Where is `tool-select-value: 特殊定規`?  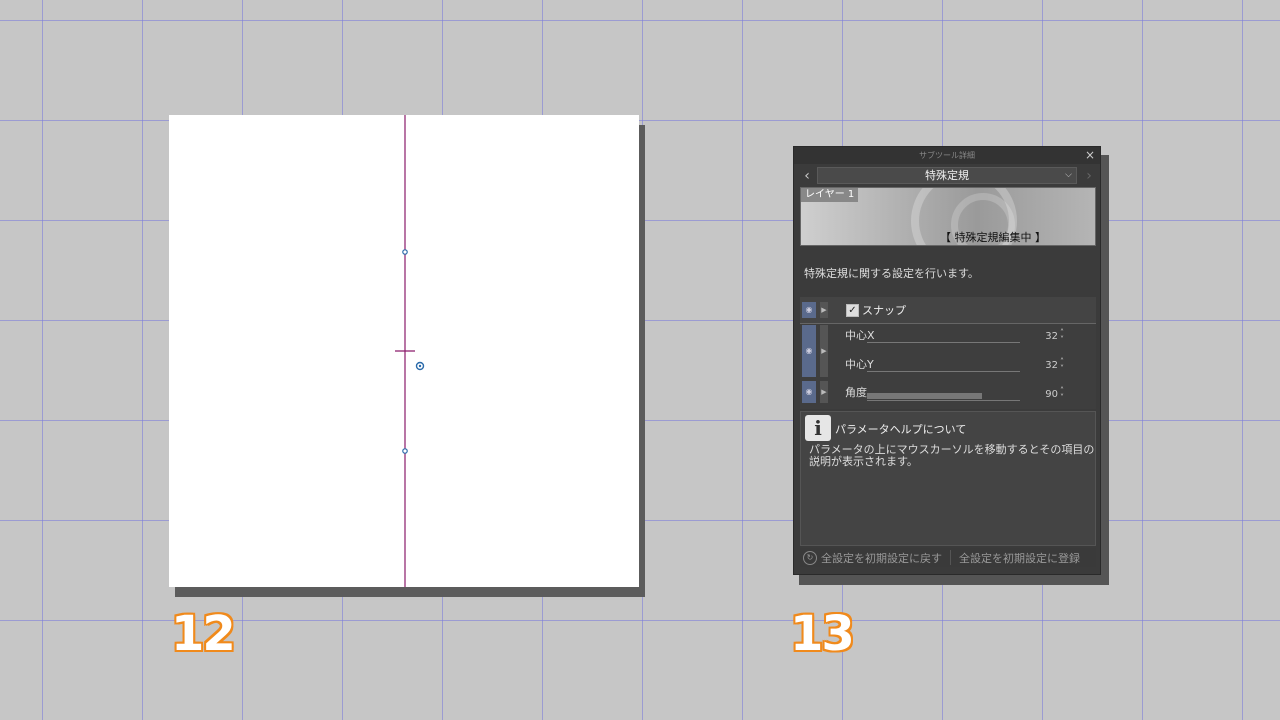 tool-select-value: 特殊定規 is located at coordinates (947, 175).